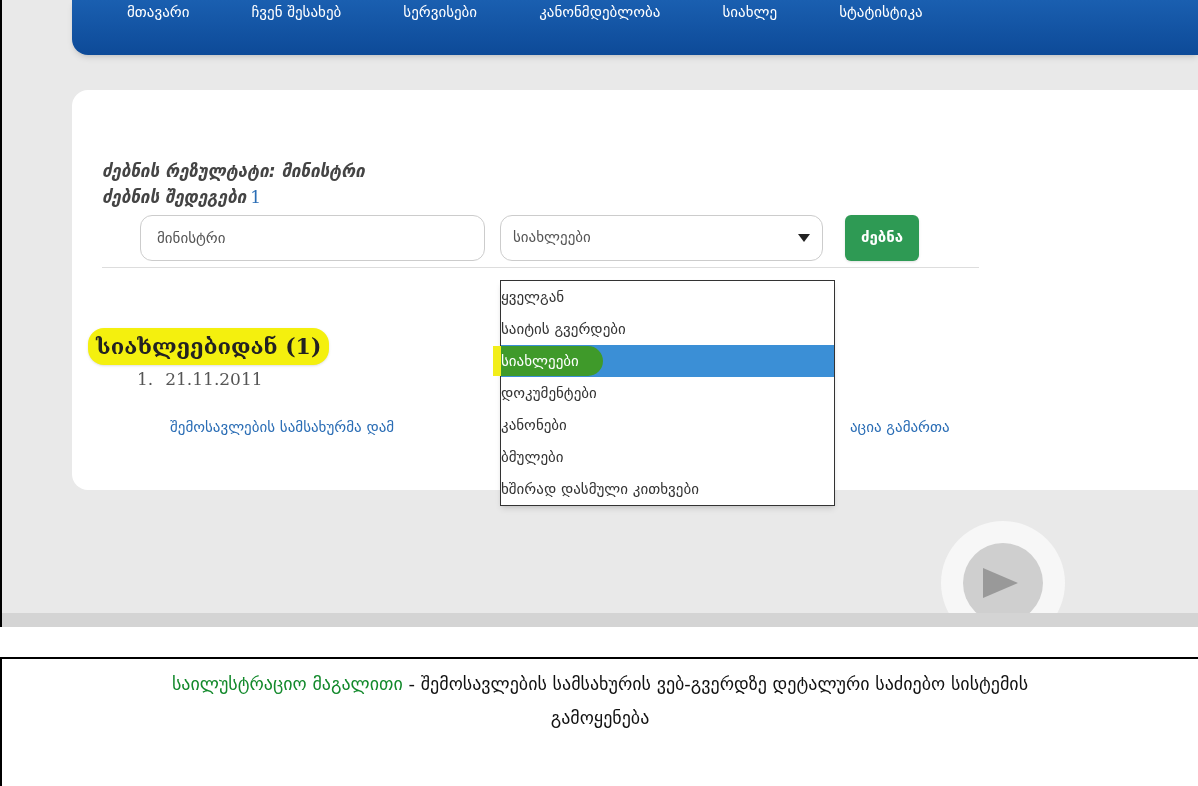 The height and width of the screenshot is (786, 1198). Describe the element at coordinates (440, 12) in the screenshot. I see `nav-link: სერვისები` at that location.